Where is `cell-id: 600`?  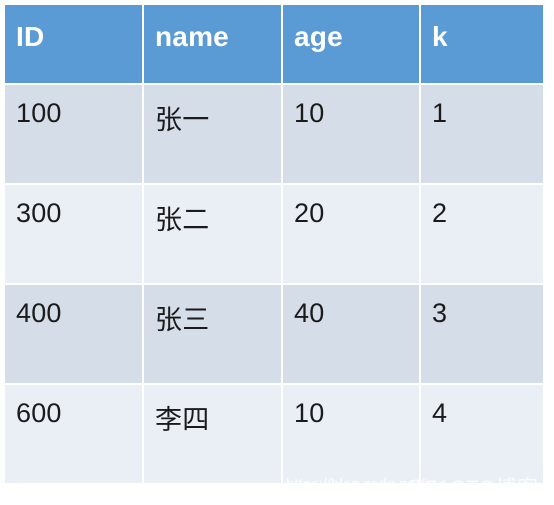 cell-id: 600 is located at coordinates (73, 434).